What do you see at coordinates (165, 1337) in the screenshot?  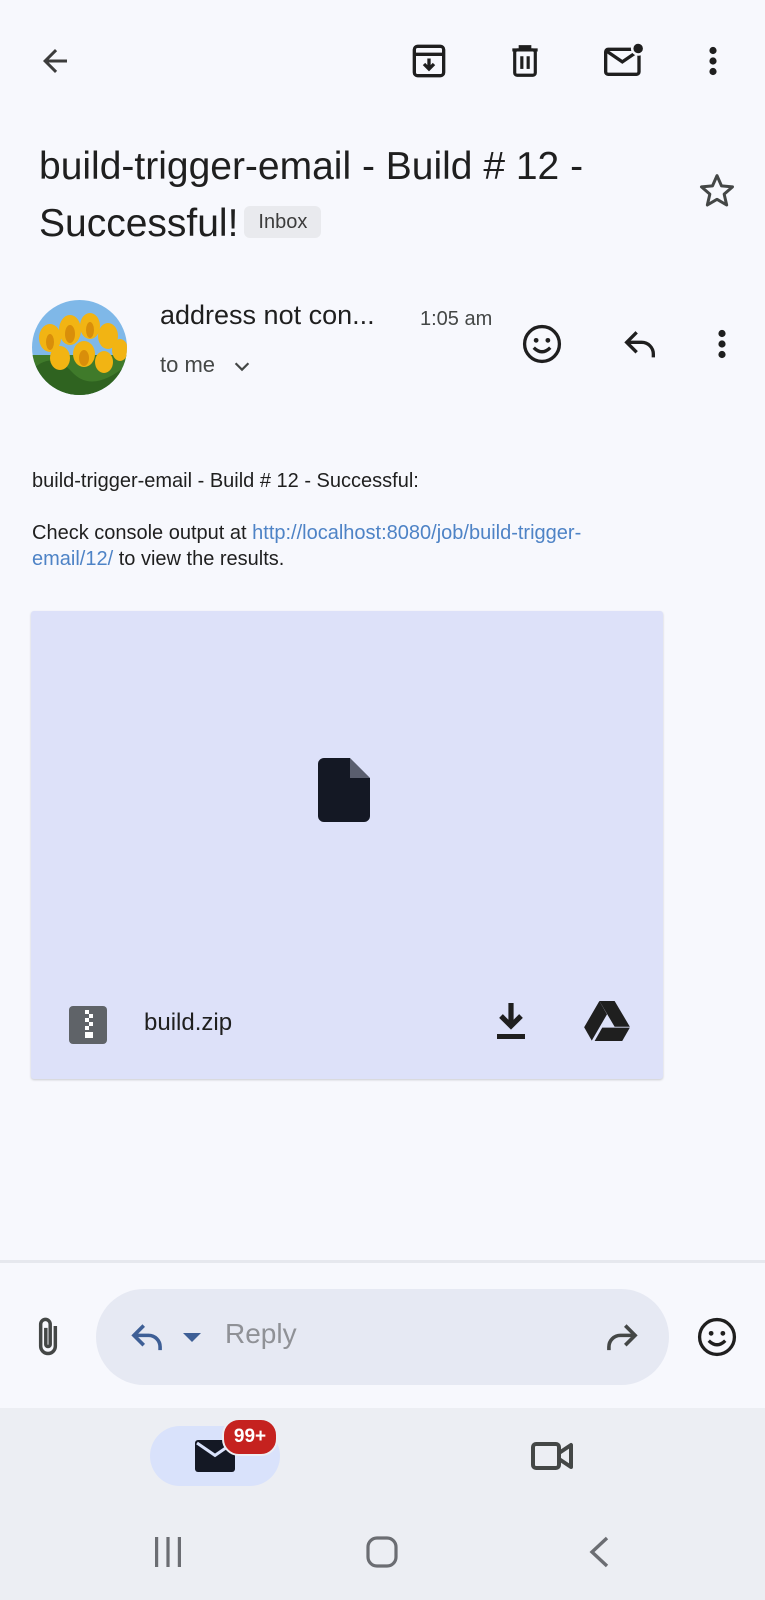 I see `reply-type-button` at bounding box center [165, 1337].